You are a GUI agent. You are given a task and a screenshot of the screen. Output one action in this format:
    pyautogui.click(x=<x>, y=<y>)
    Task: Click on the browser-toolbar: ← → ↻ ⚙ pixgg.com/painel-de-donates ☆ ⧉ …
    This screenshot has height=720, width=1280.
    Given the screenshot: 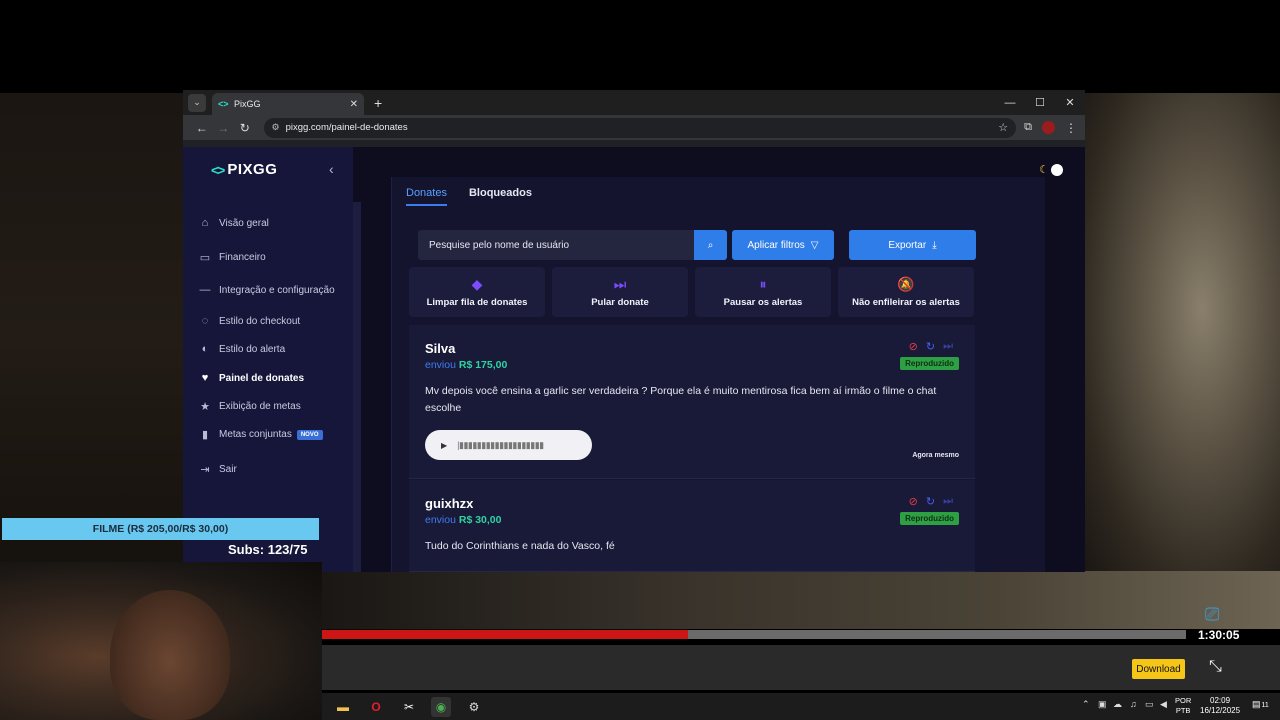 What is the action you would take?
    pyautogui.click(x=634, y=127)
    